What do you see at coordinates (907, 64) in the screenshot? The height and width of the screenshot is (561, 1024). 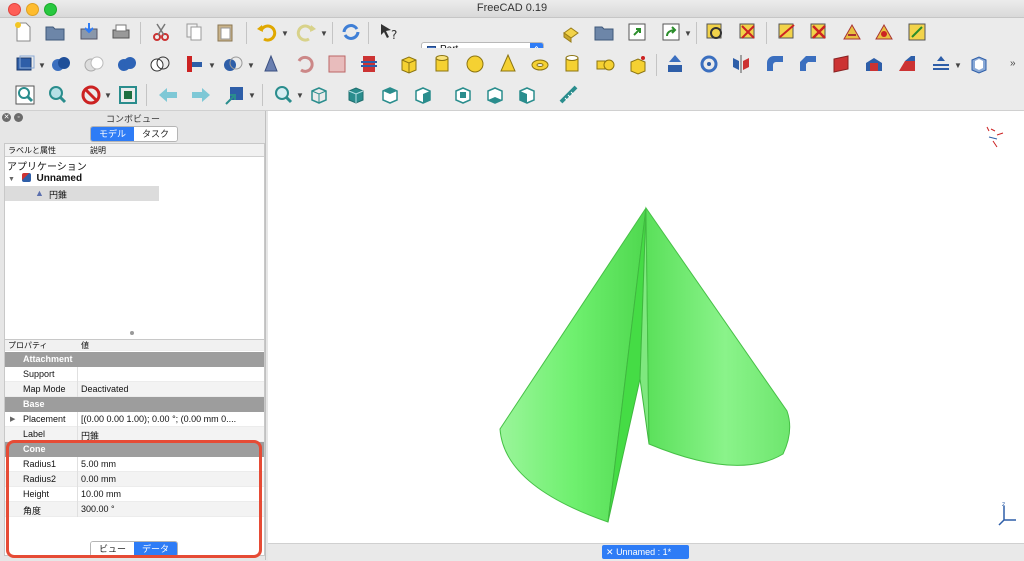 I see `loft-icon` at bounding box center [907, 64].